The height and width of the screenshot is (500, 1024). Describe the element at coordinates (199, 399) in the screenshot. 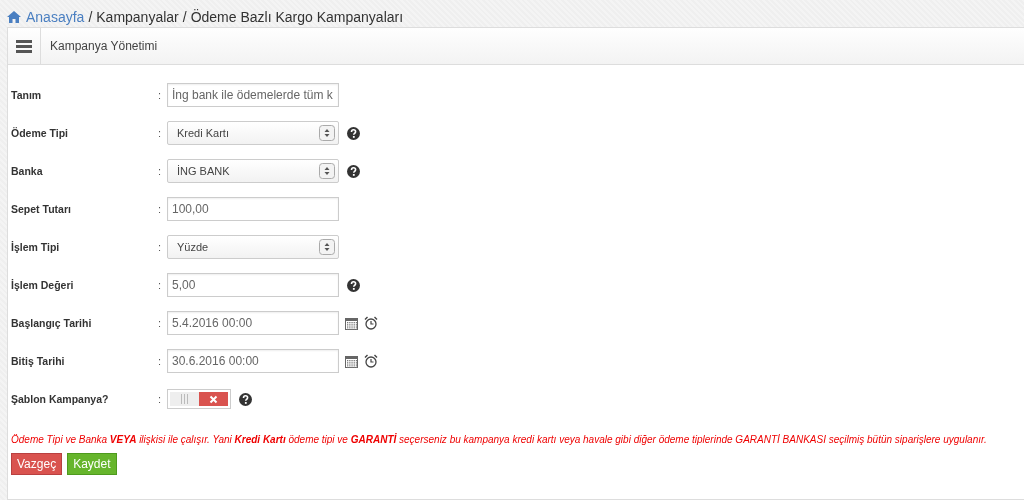

I see `toggle-switch` at that location.